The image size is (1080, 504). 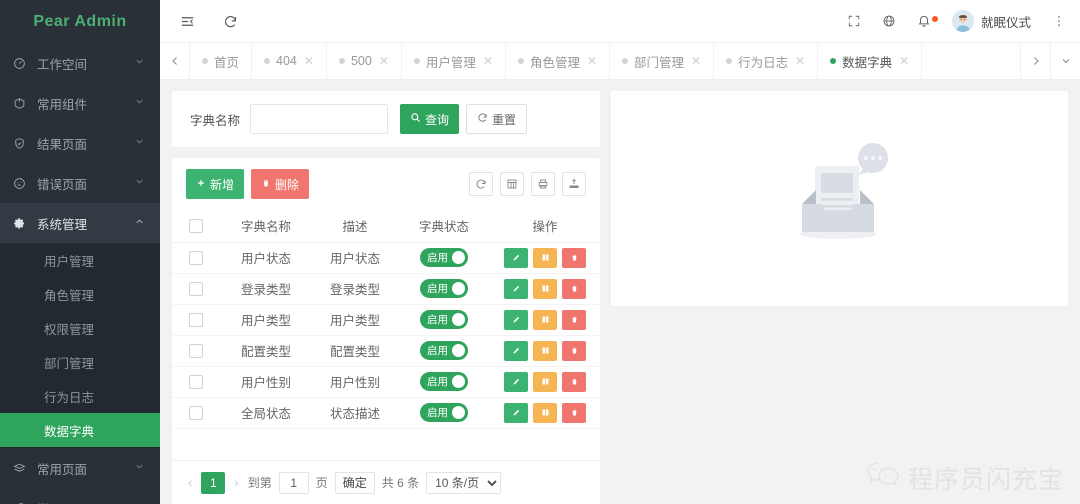 I want to click on tab-label: 500, so click(x=361, y=61).